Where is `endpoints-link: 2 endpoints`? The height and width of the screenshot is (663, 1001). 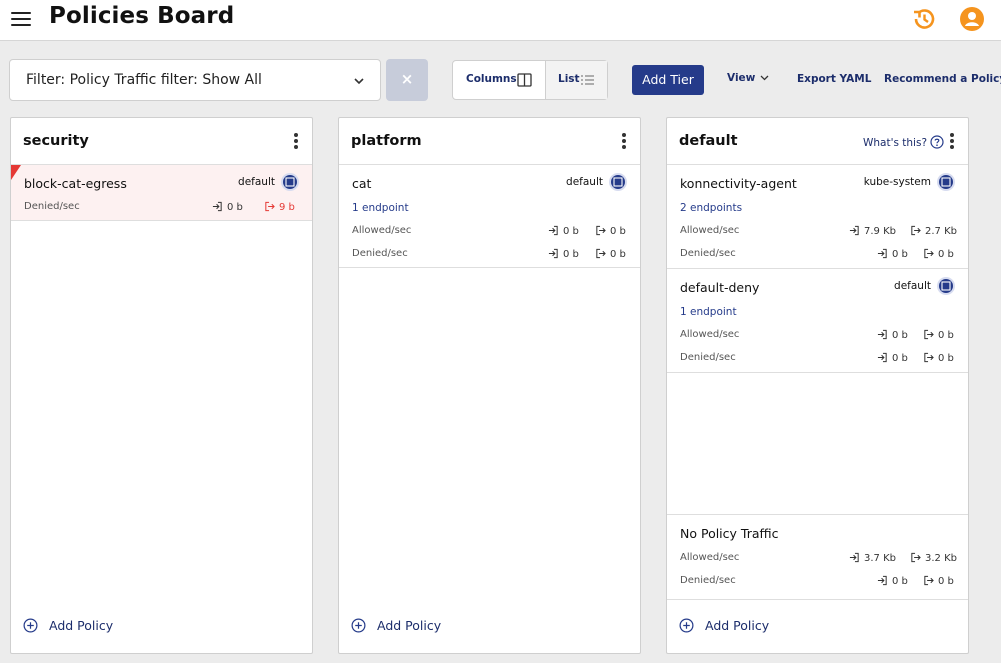
endpoints-link: 2 endpoints is located at coordinates (711, 208).